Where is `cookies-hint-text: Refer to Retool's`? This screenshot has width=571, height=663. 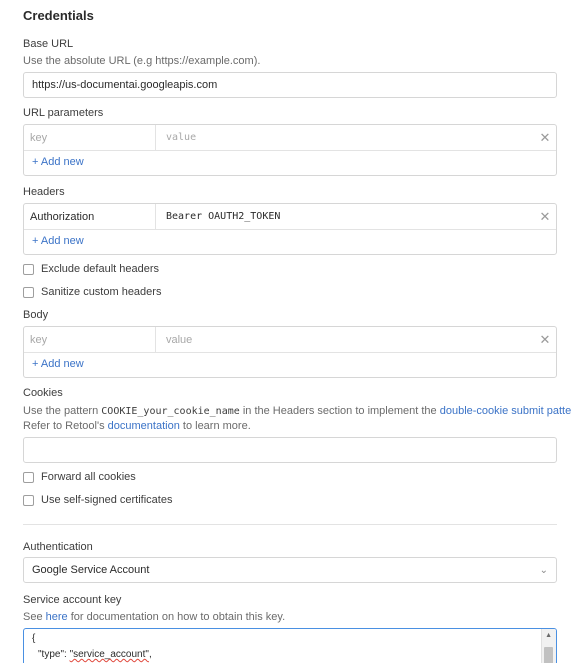 cookies-hint-text: Refer to Retool's is located at coordinates (64, 426).